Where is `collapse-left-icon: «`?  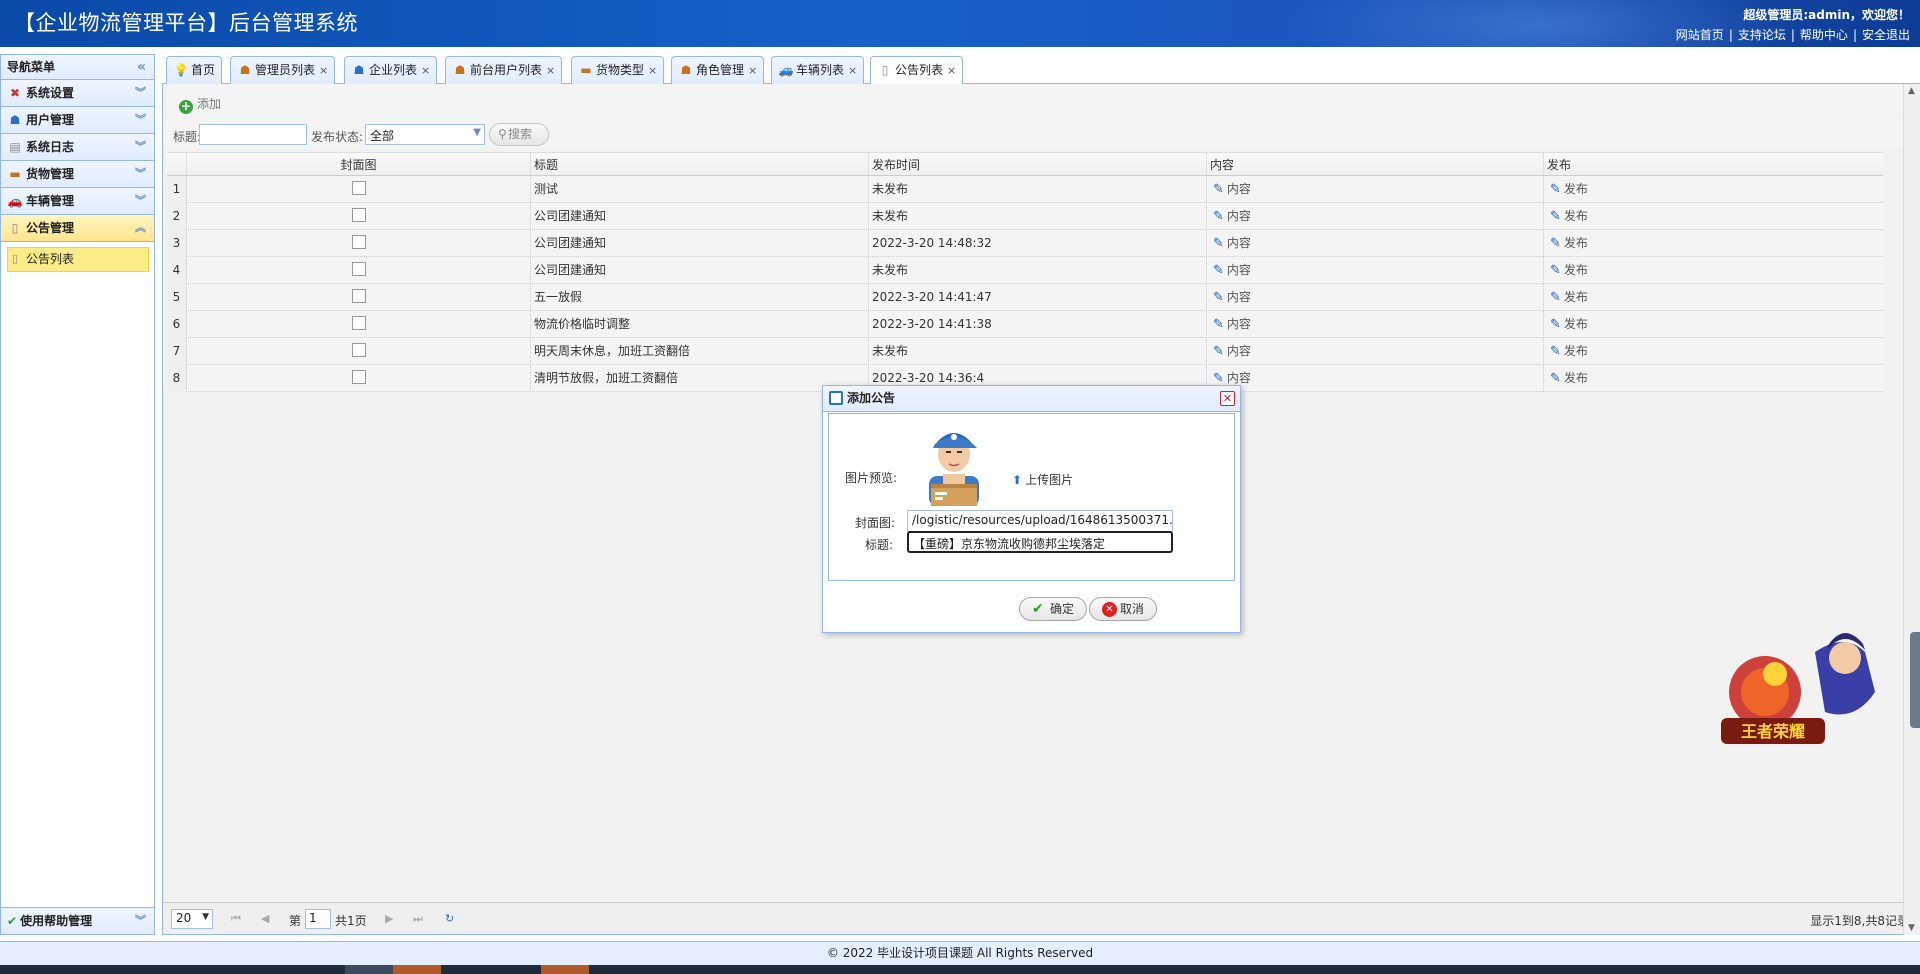 collapse-left-icon: « is located at coordinates (141, 67).